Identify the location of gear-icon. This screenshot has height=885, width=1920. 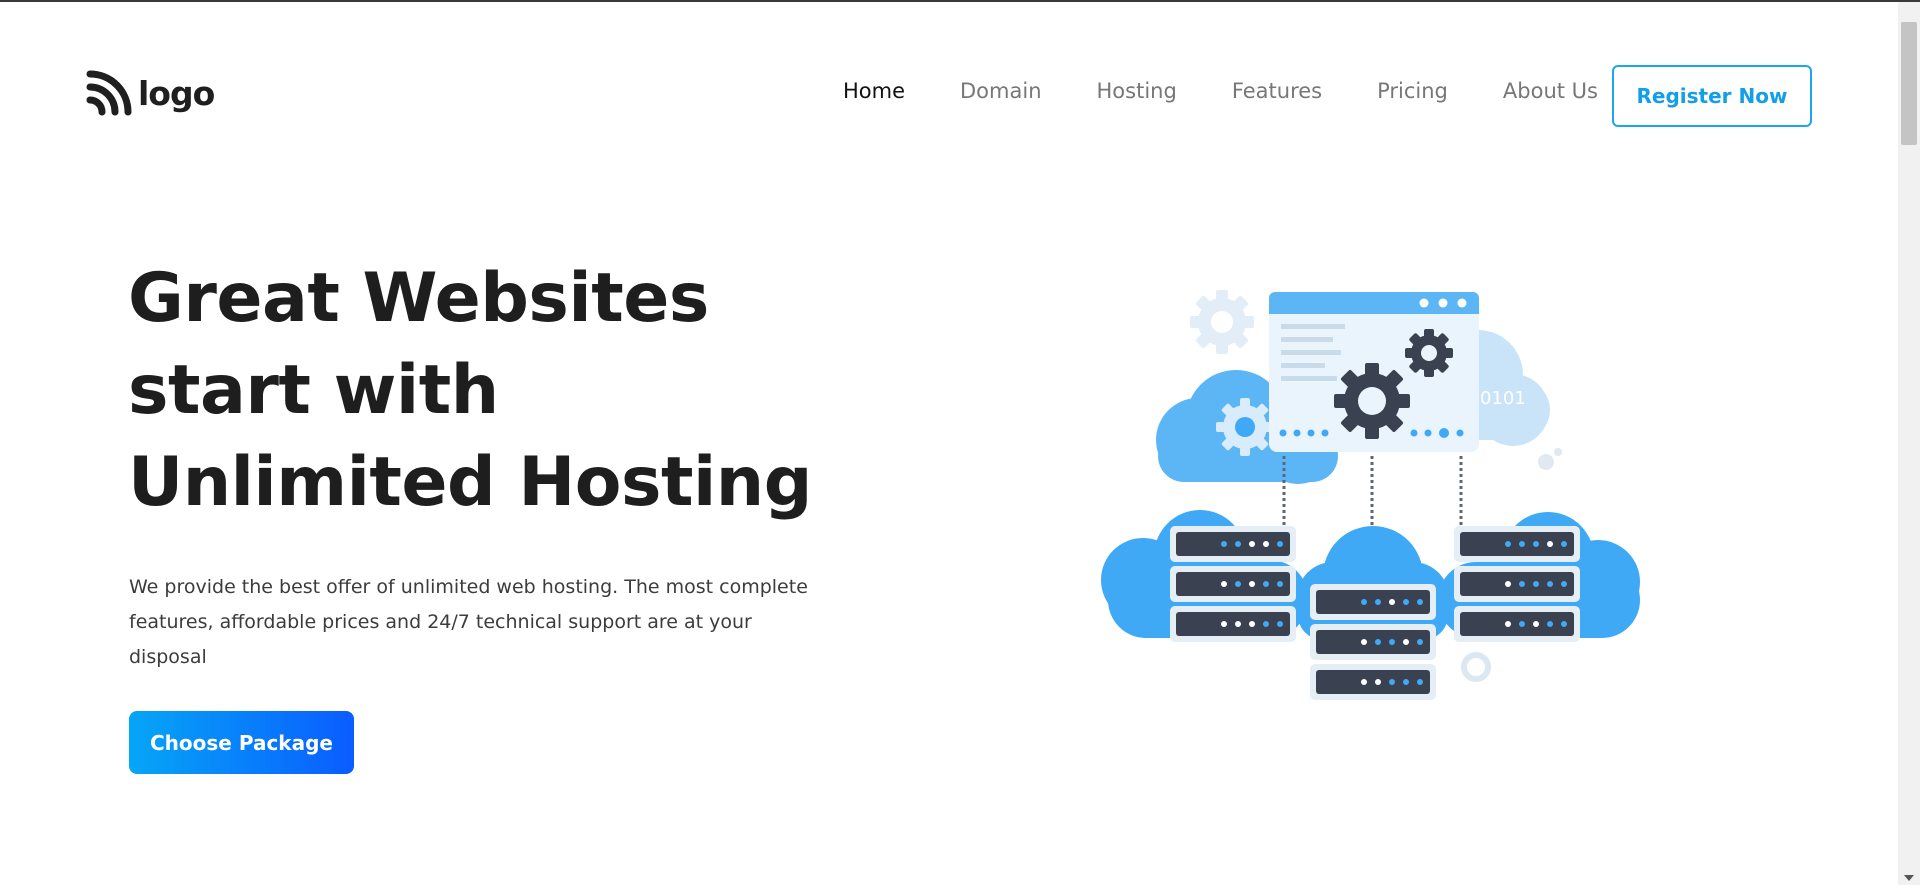
(1222, 322).